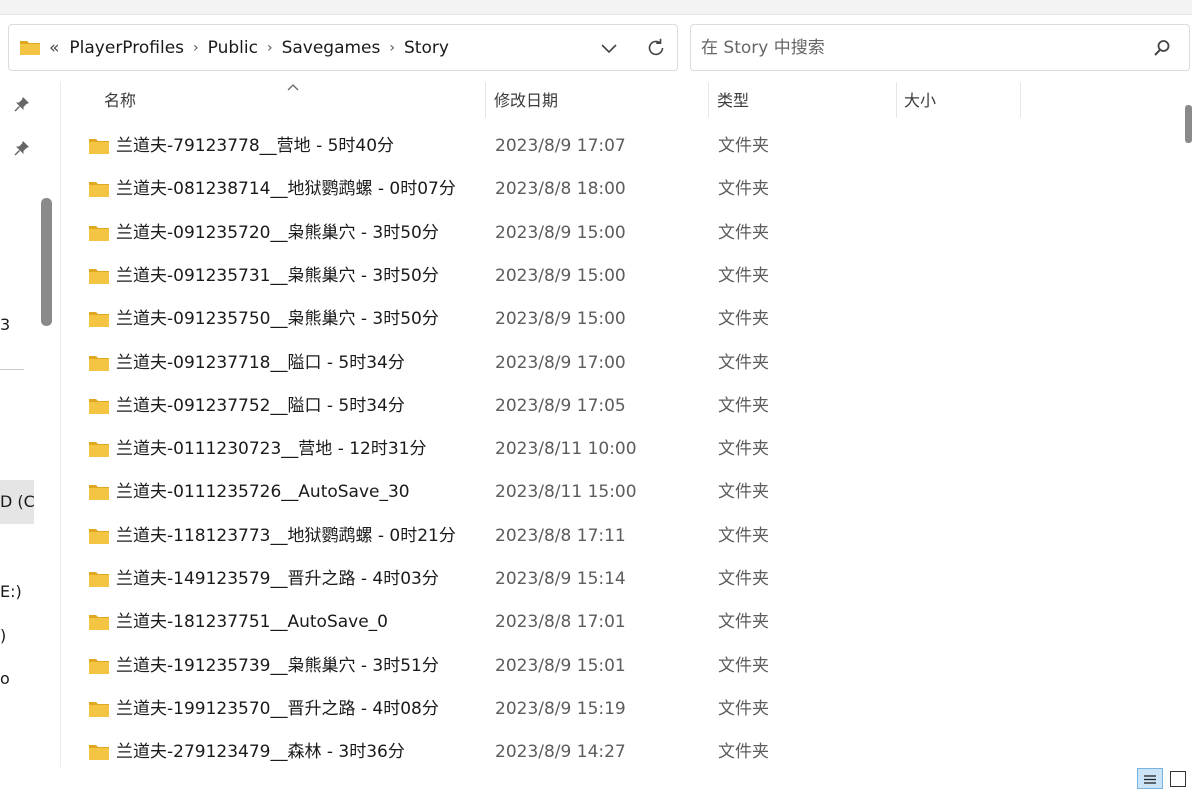  I want to click on breadcrumb-item-playerprofiles: PlayerProfiles, so click(126, 48).